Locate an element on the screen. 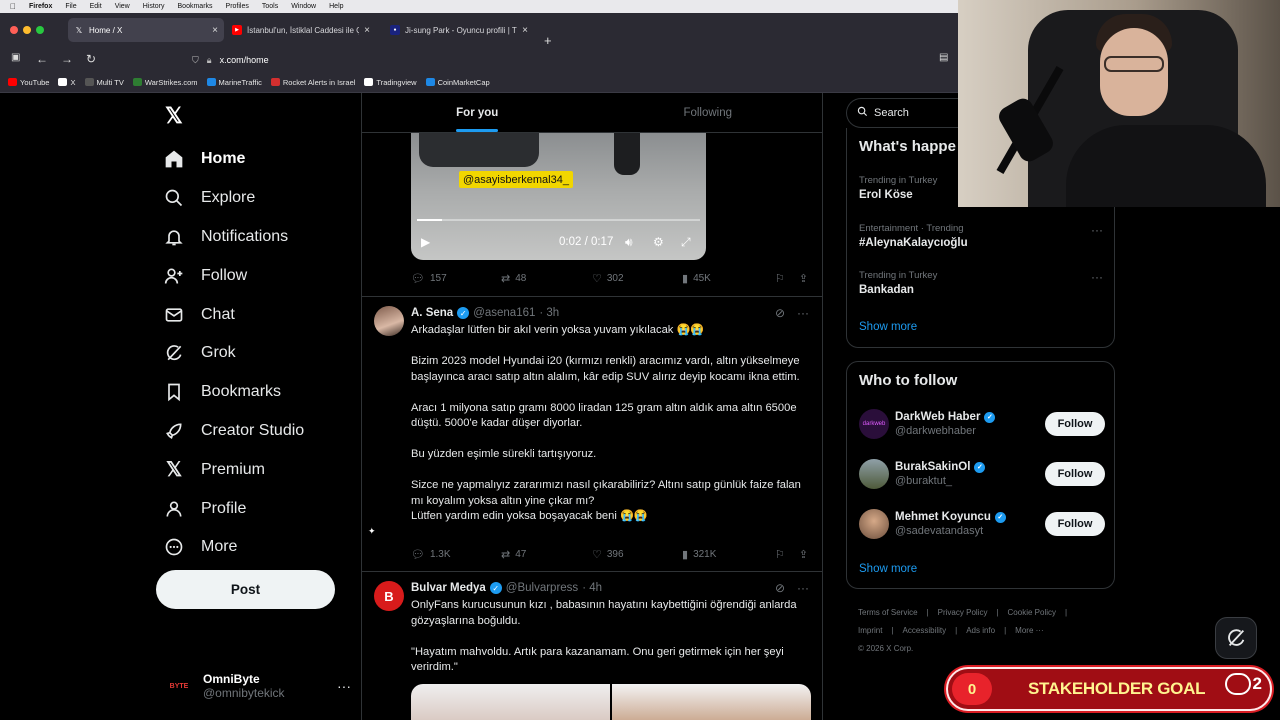 The image size is (1280, 720). search-input: Search is located at coordinates (903, 113).